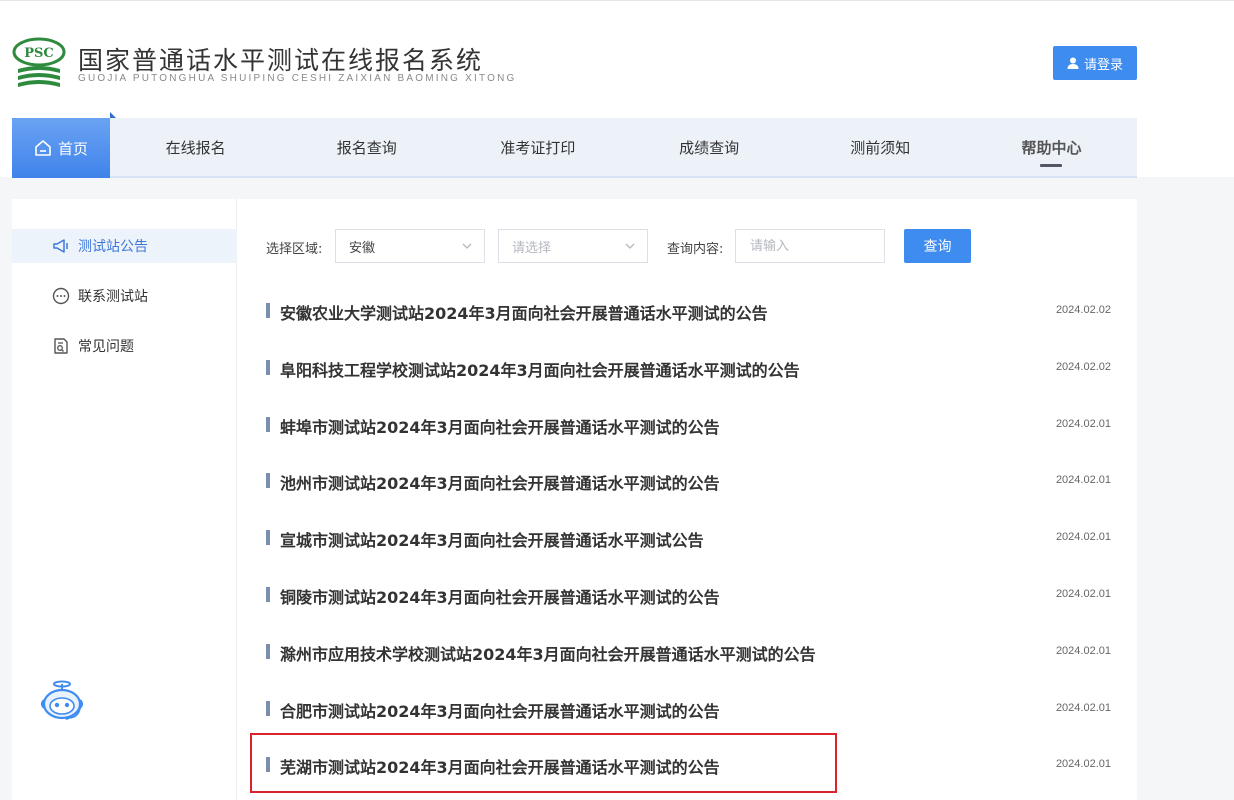  What do you see at coordinates (60, 246) in the screenshot?
I see `megaphone-icon` at bounding box center [60, 246].